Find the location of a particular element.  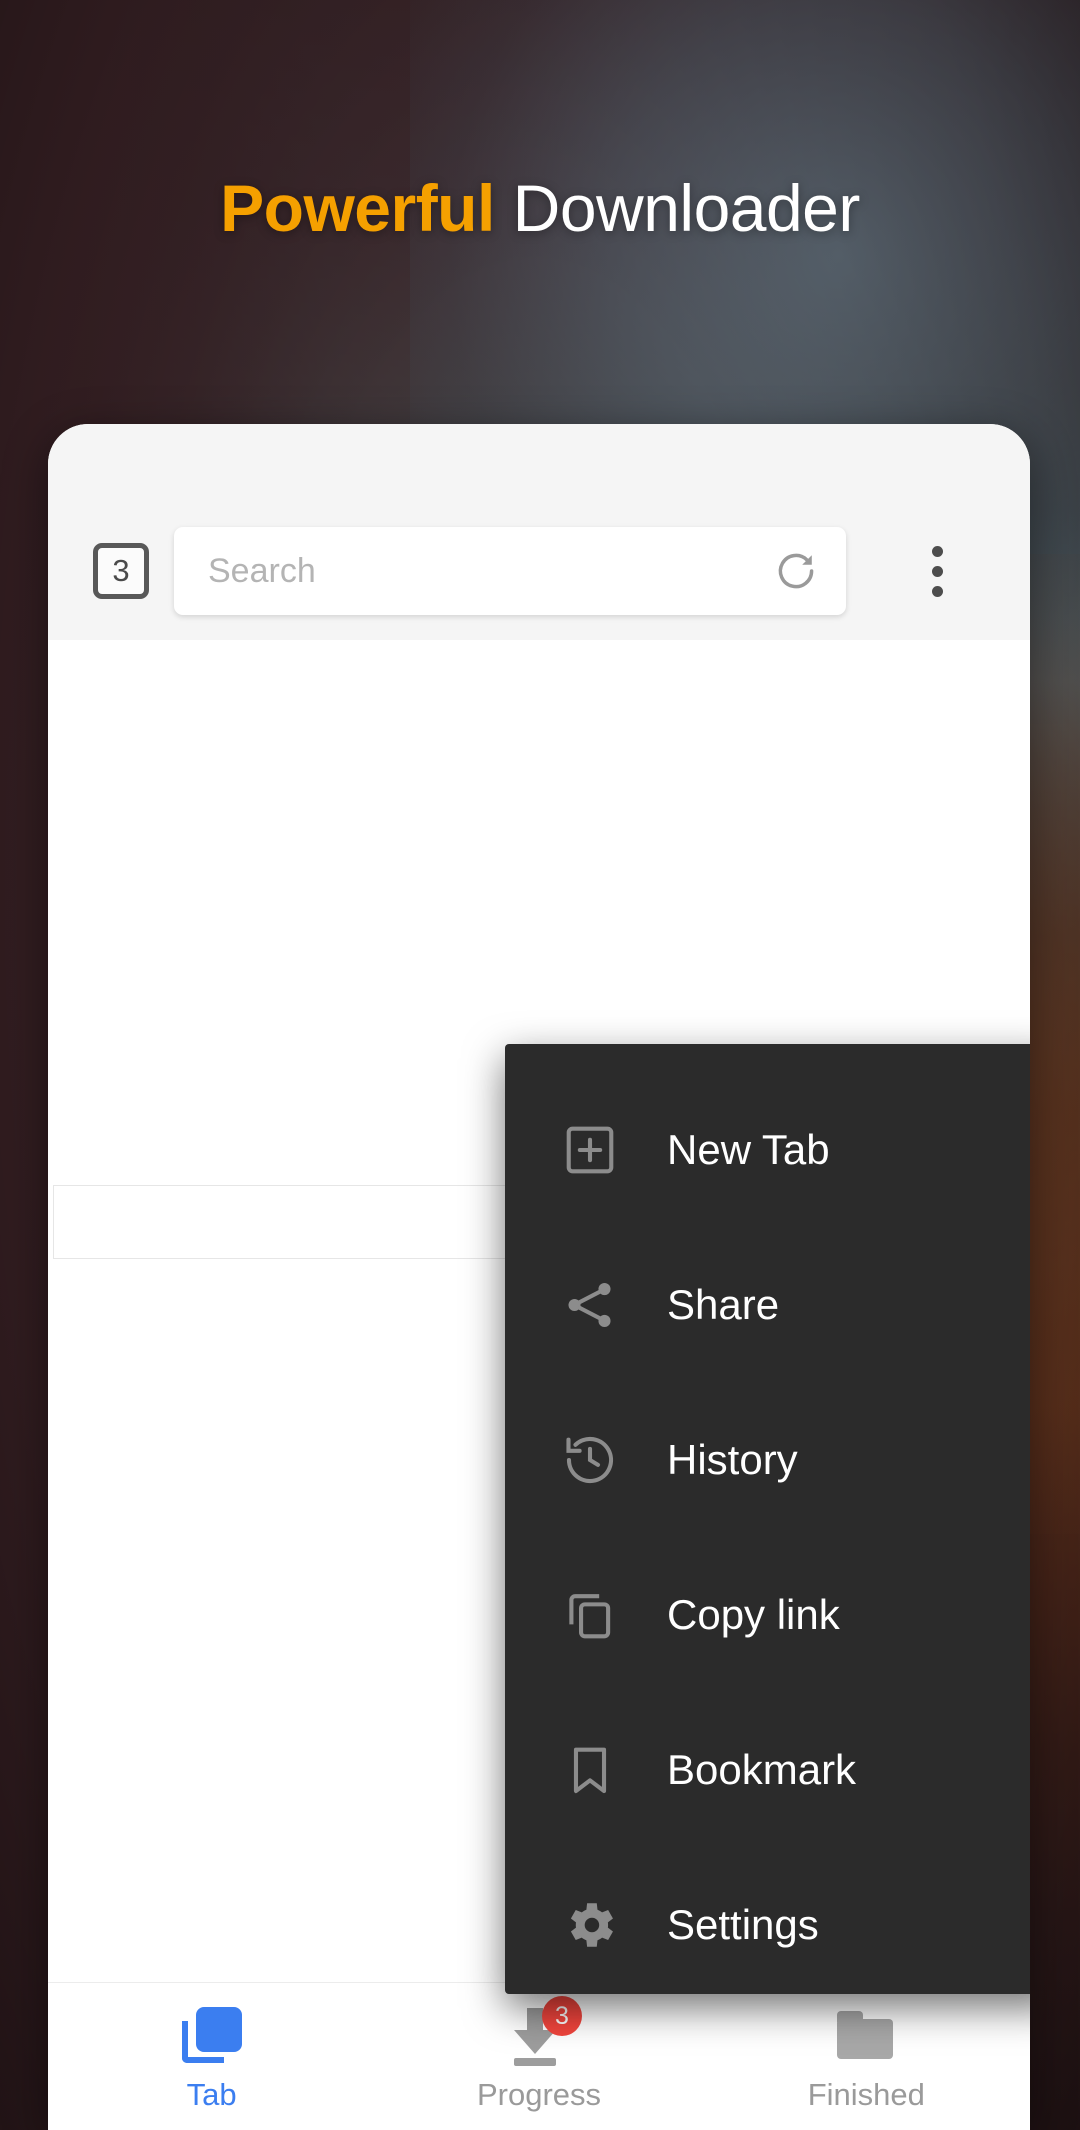

headline-rest-word: Downloader is located at coordinates (677, 208).